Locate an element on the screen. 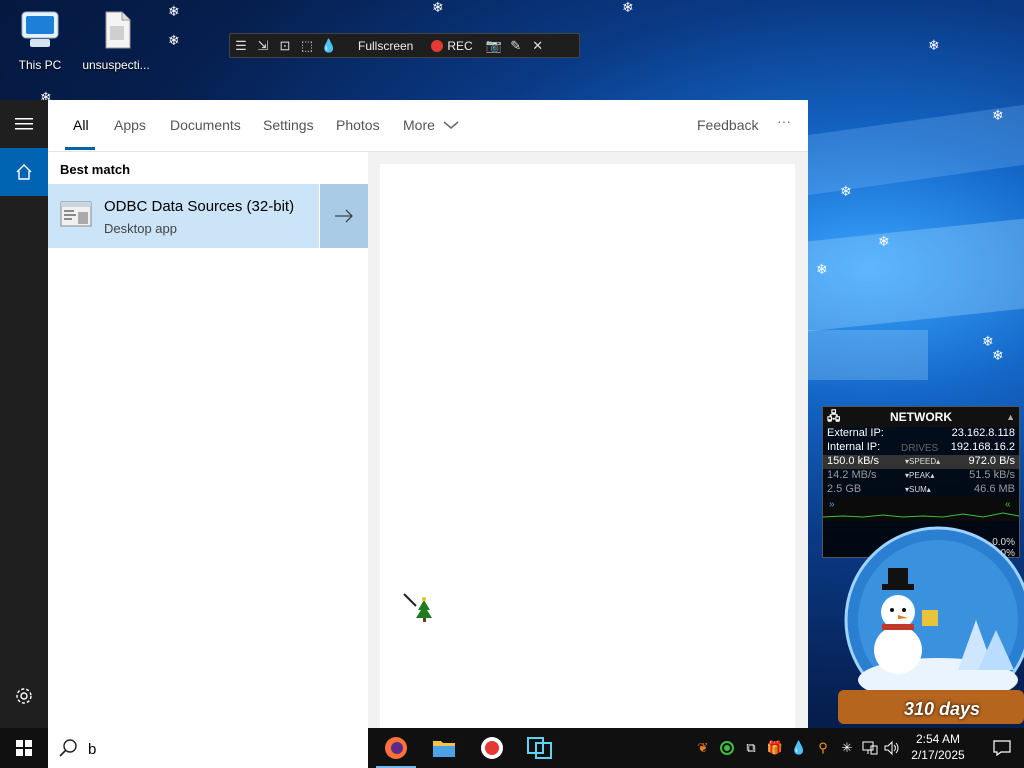 This screenshot has height=768, width=1024. tray-butterfly-icon: ❦ is located at coordinates (703, 748).